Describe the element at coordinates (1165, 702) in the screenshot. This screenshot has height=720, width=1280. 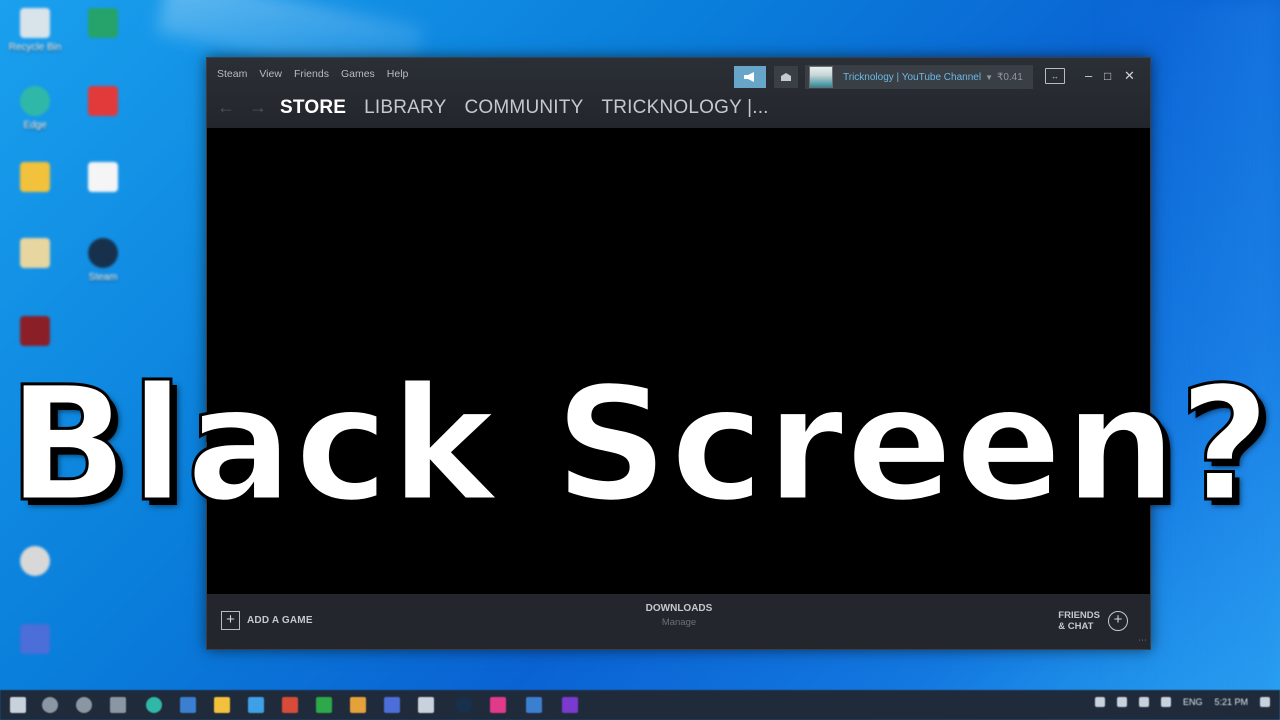
I see `volume-icon` at that location.